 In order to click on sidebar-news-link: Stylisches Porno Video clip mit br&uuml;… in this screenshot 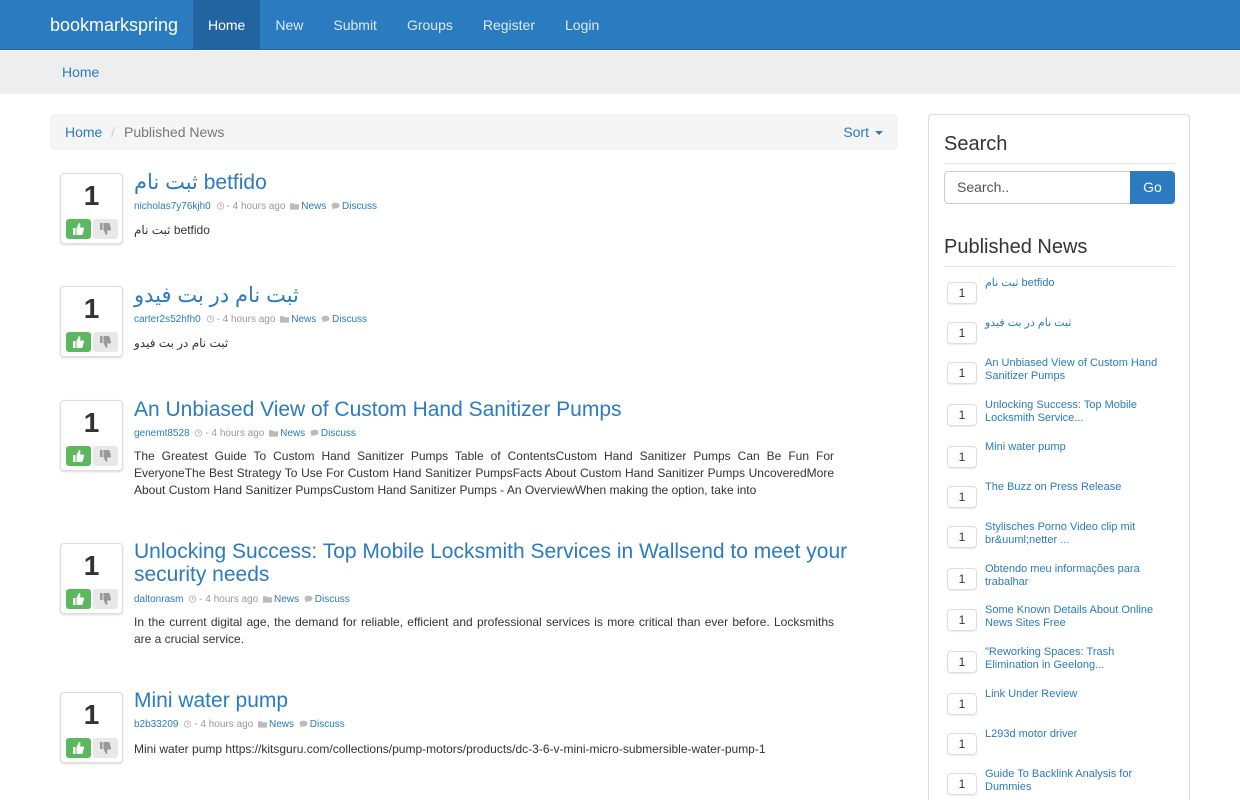, I will do `click(1075, 534)`.